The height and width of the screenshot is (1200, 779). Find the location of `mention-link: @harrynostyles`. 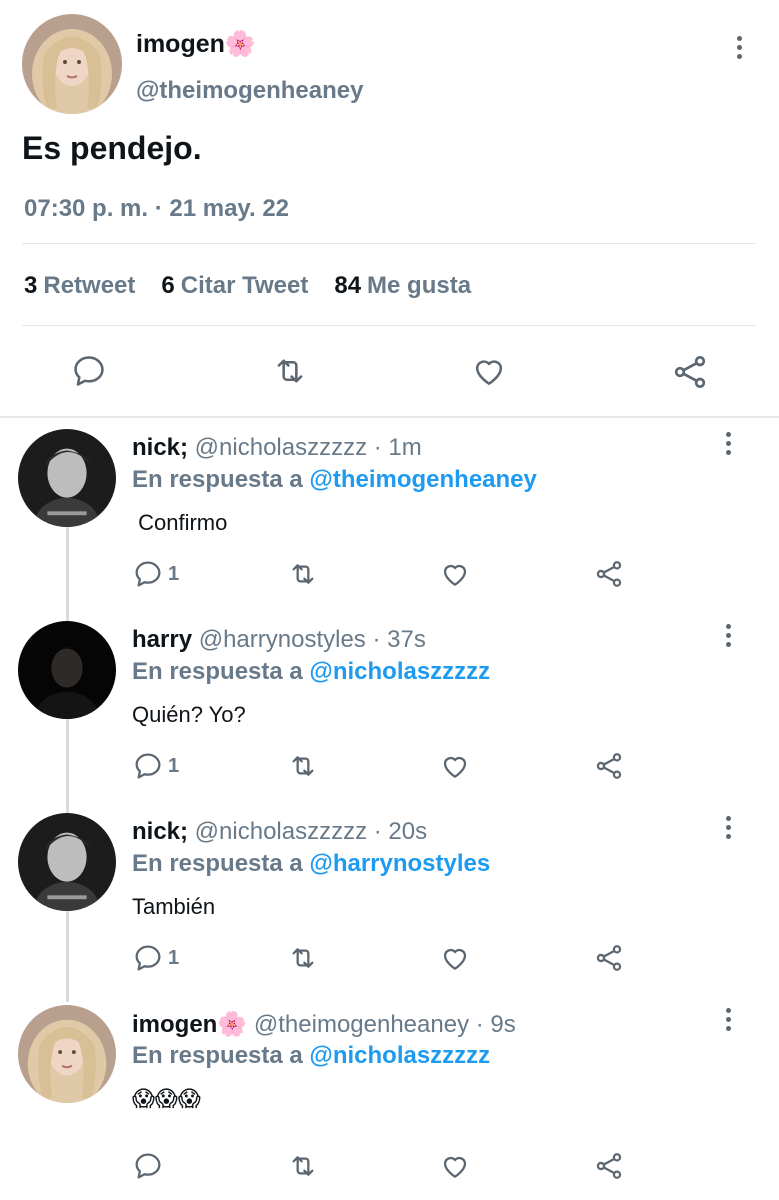

mention-link: @harrynostyles is located at coordinates (399, 863).